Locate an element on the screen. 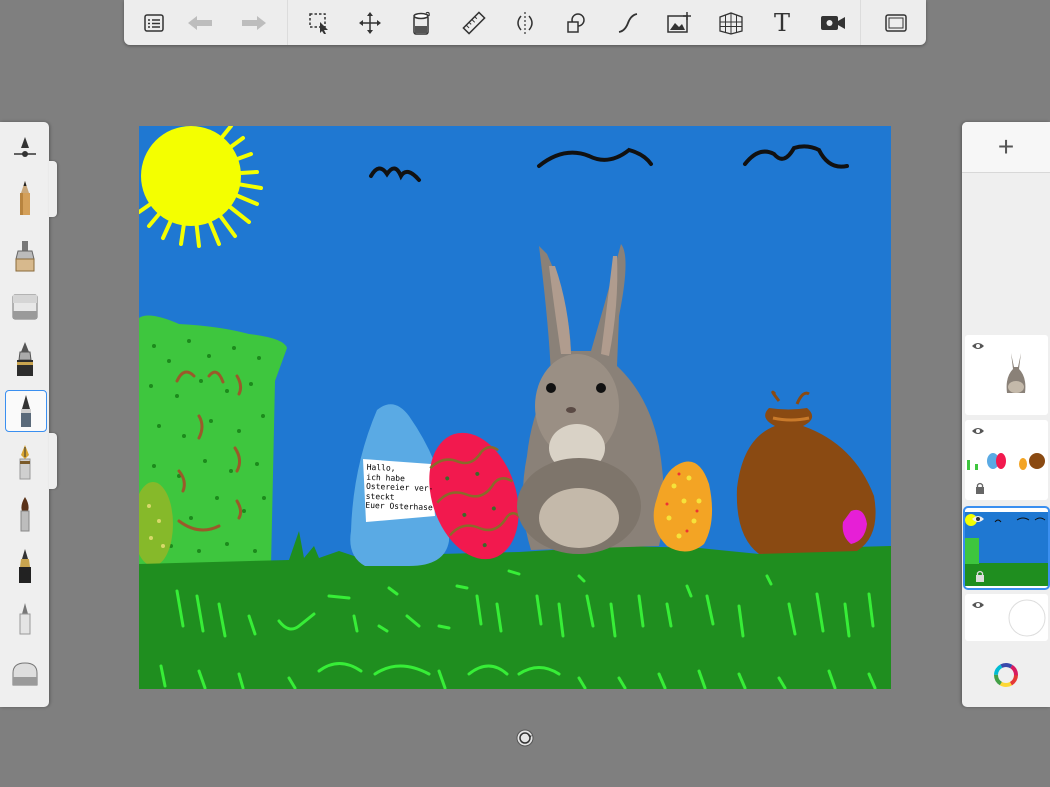  marker-tool is located at coordinates (25, 255).